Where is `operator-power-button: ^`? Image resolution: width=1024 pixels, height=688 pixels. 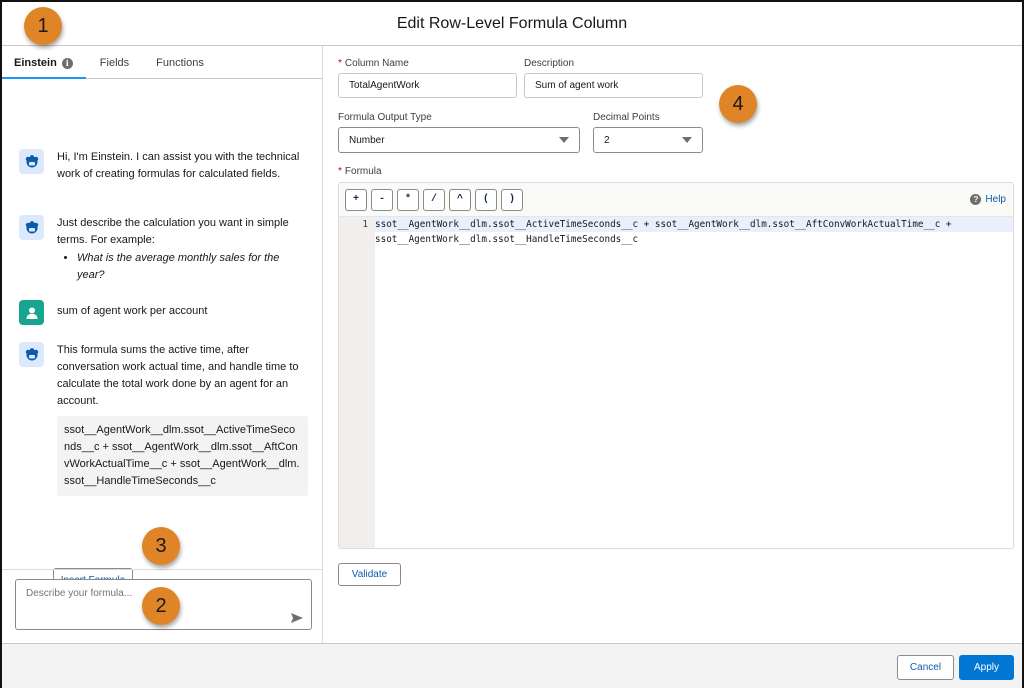 operator-power-button: ^ is located at coordinates (460, 199).